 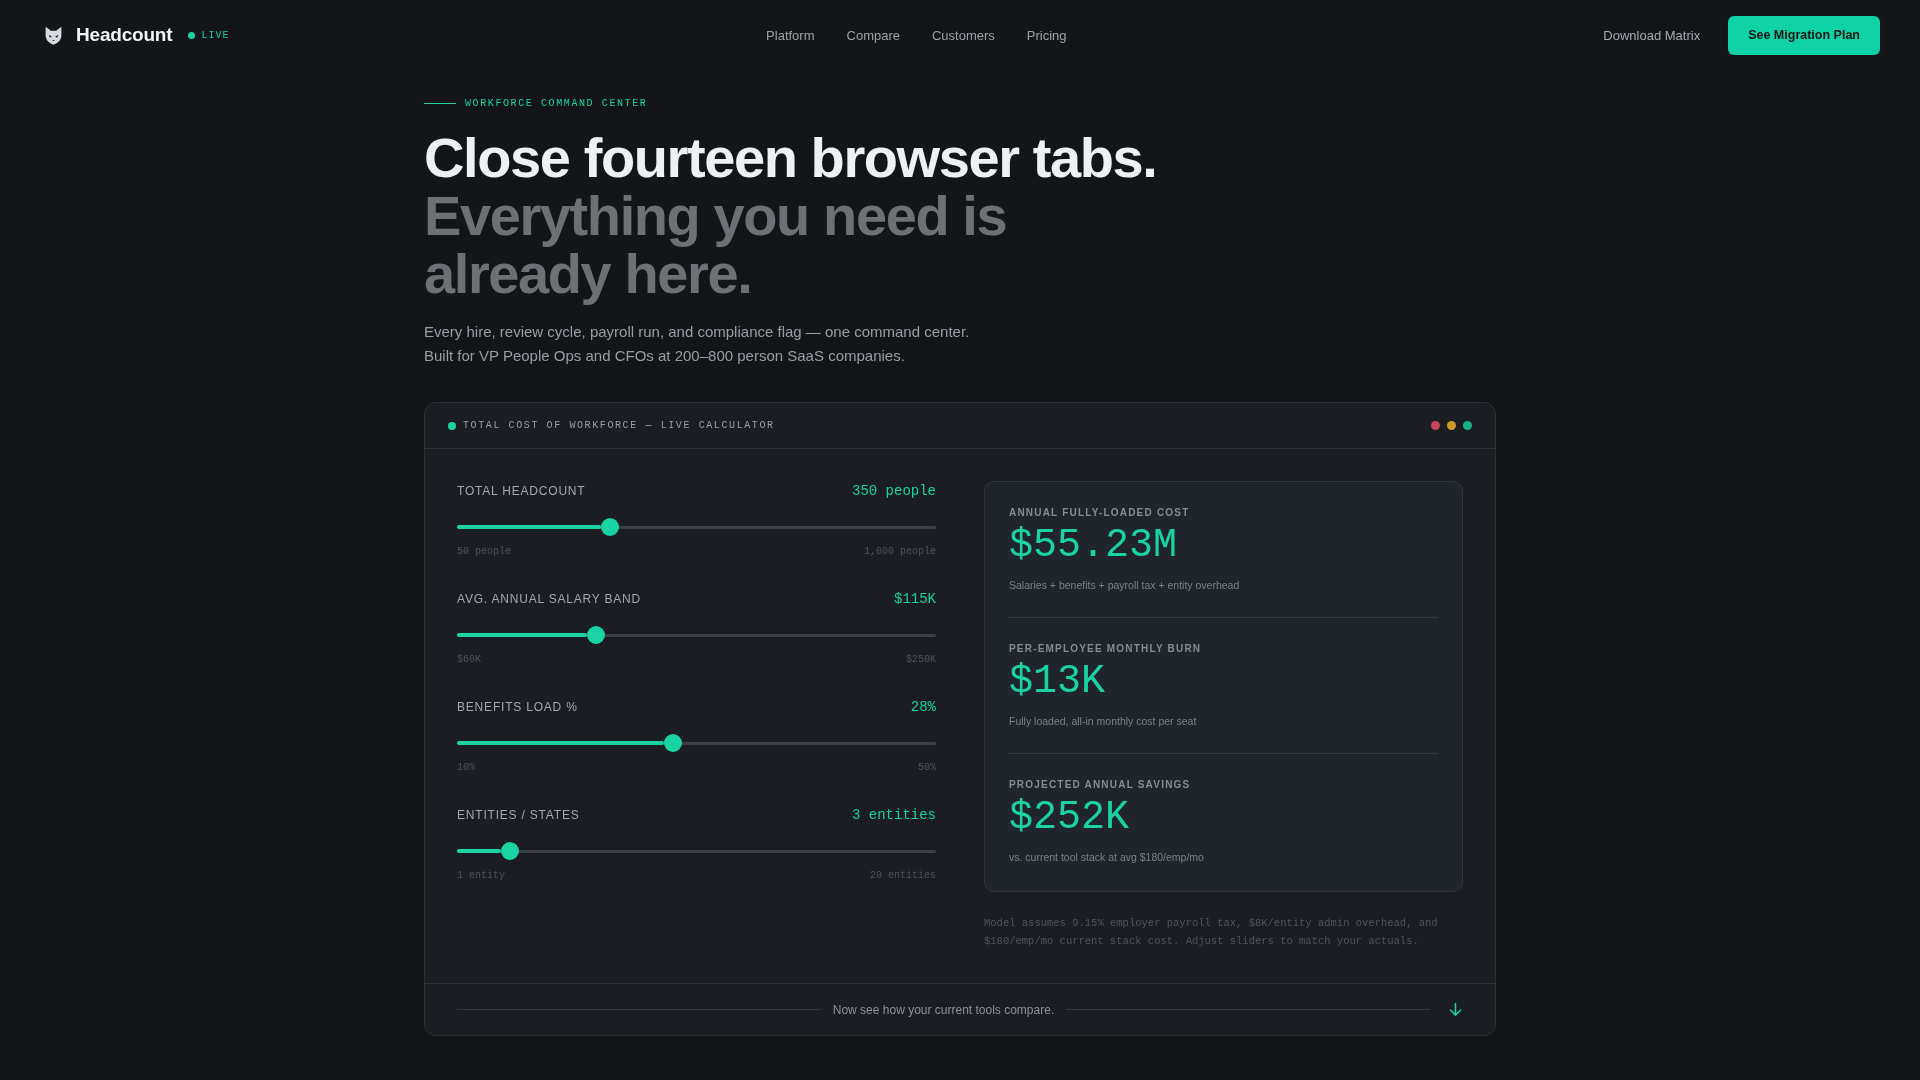 What do you see at coordinates (1804, 35) in the screenshot?
I see `migration-plan-button: See Migration Plan` at bounding box center [1804, 35].